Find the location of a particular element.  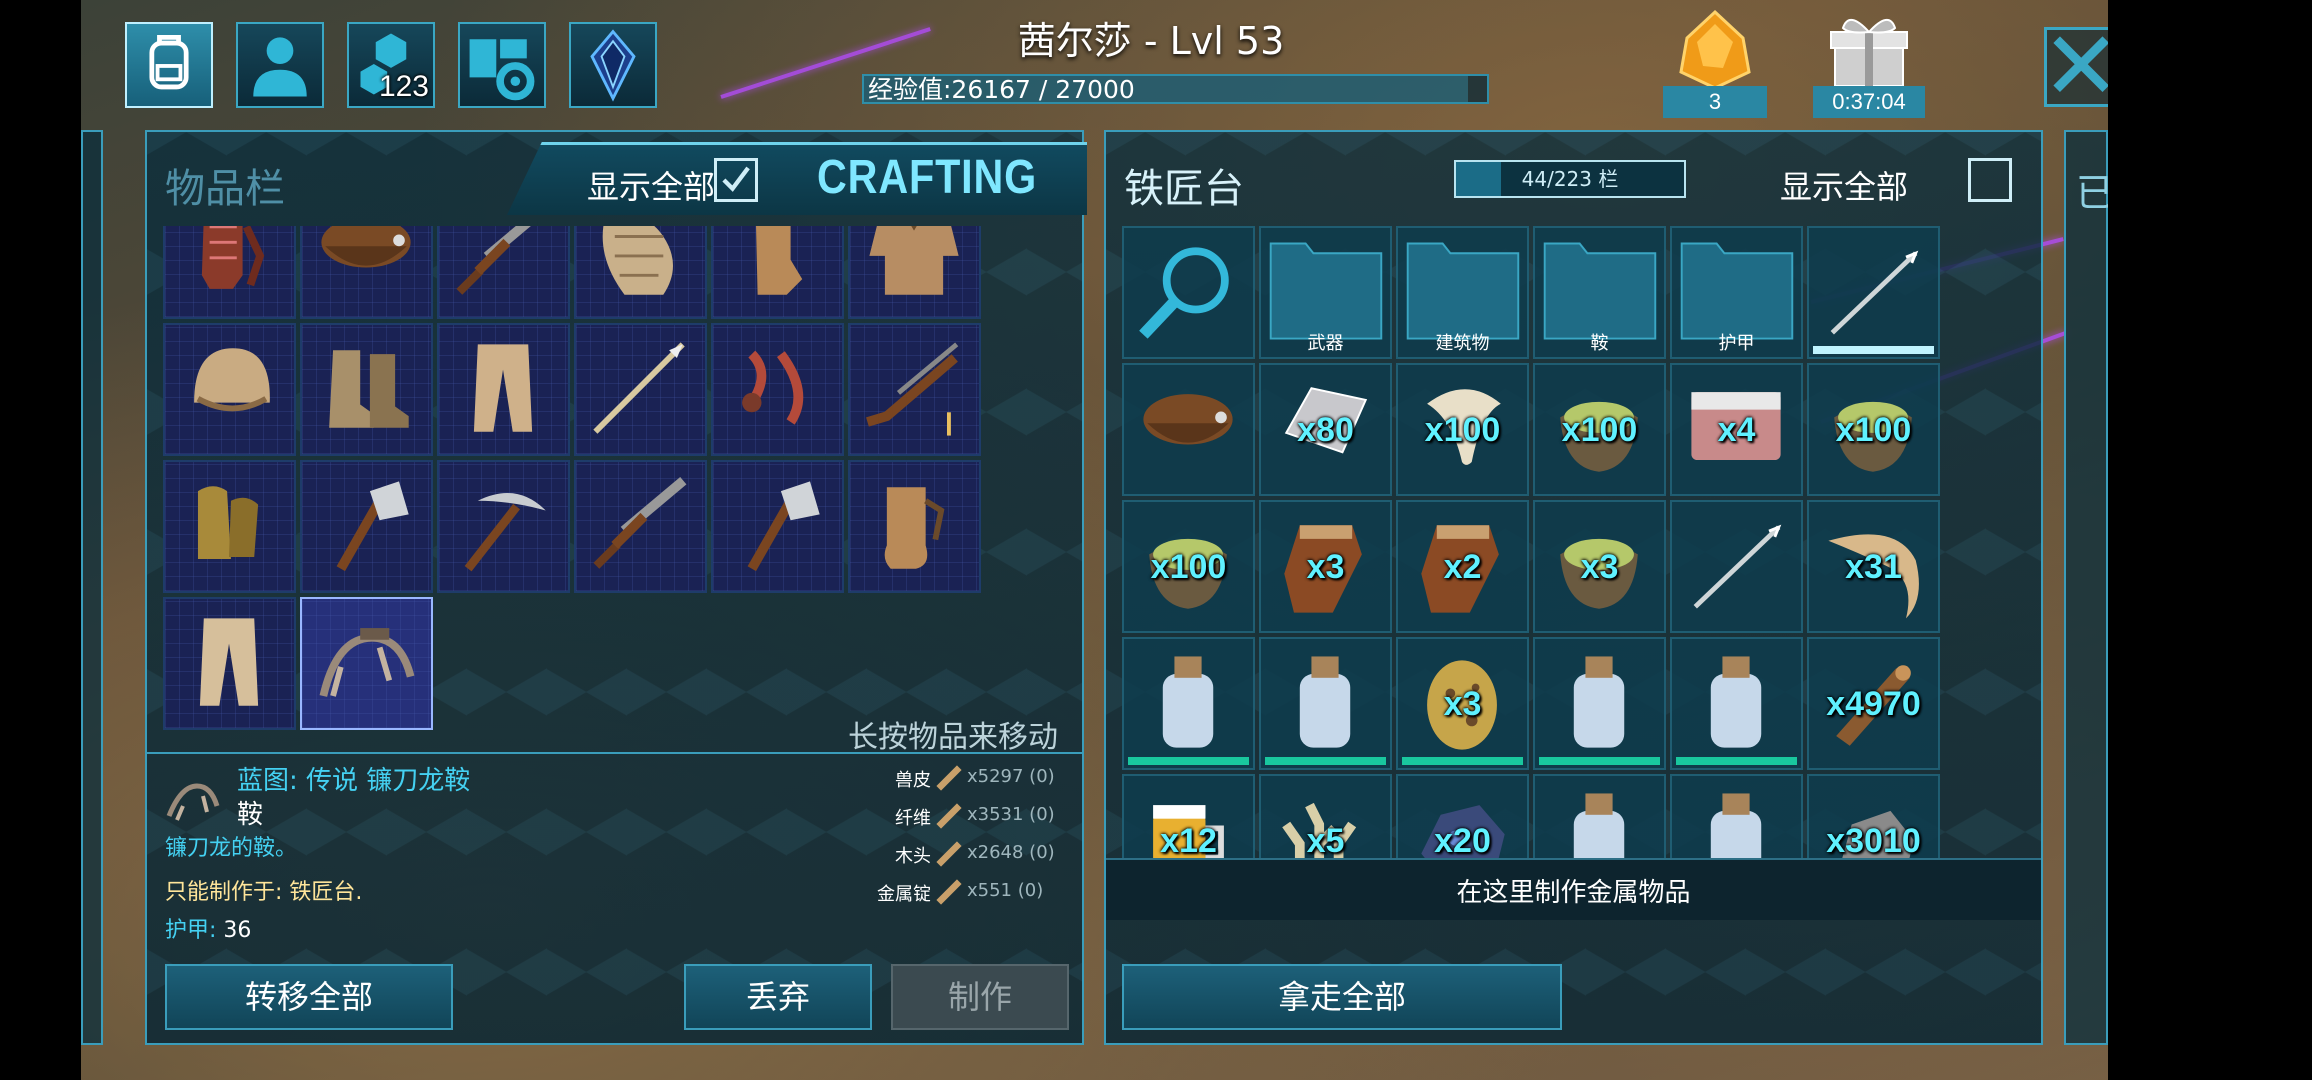

smithy-slot: x5 is located at coordinates (1325, 816).